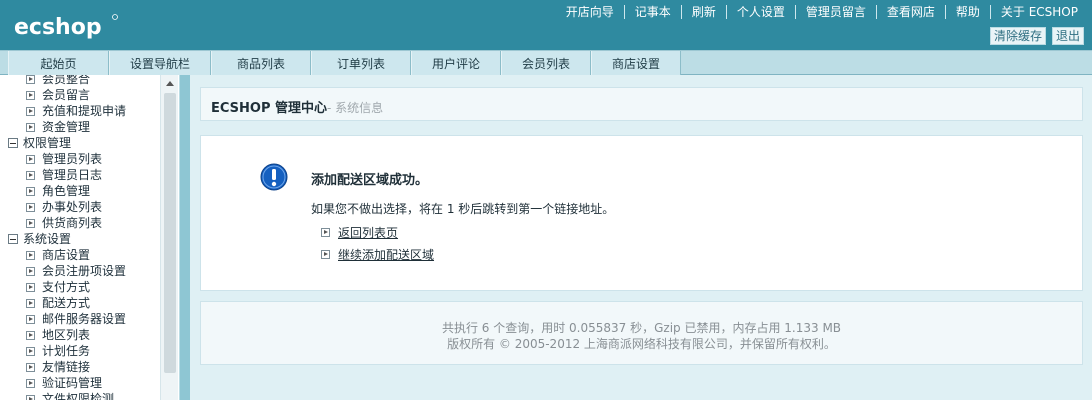  Describe the element at coordinates (83, 367) in the screenshot. I see `menu-item-friend-links: 友情链接` at that location.